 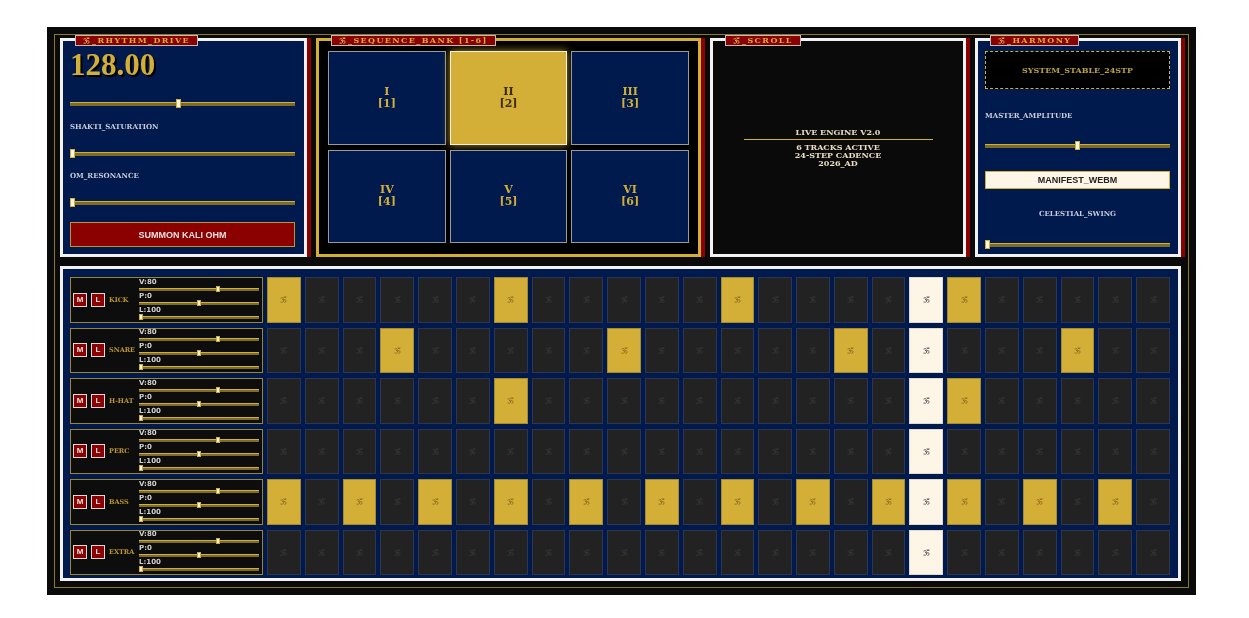 What do you see at coordinates (1077, 180) in the screenshot?
I see `manifest-button: MANIFEST_WEBM` at bounding box center [1077, 180].